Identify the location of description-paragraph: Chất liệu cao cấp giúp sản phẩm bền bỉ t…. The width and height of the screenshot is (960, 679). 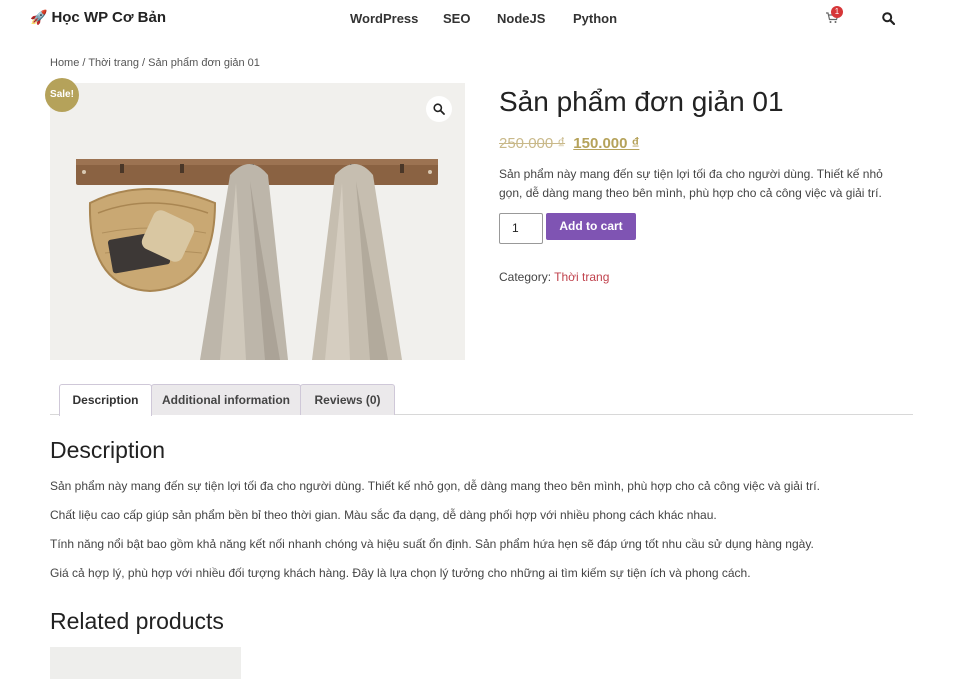
(383, 515).